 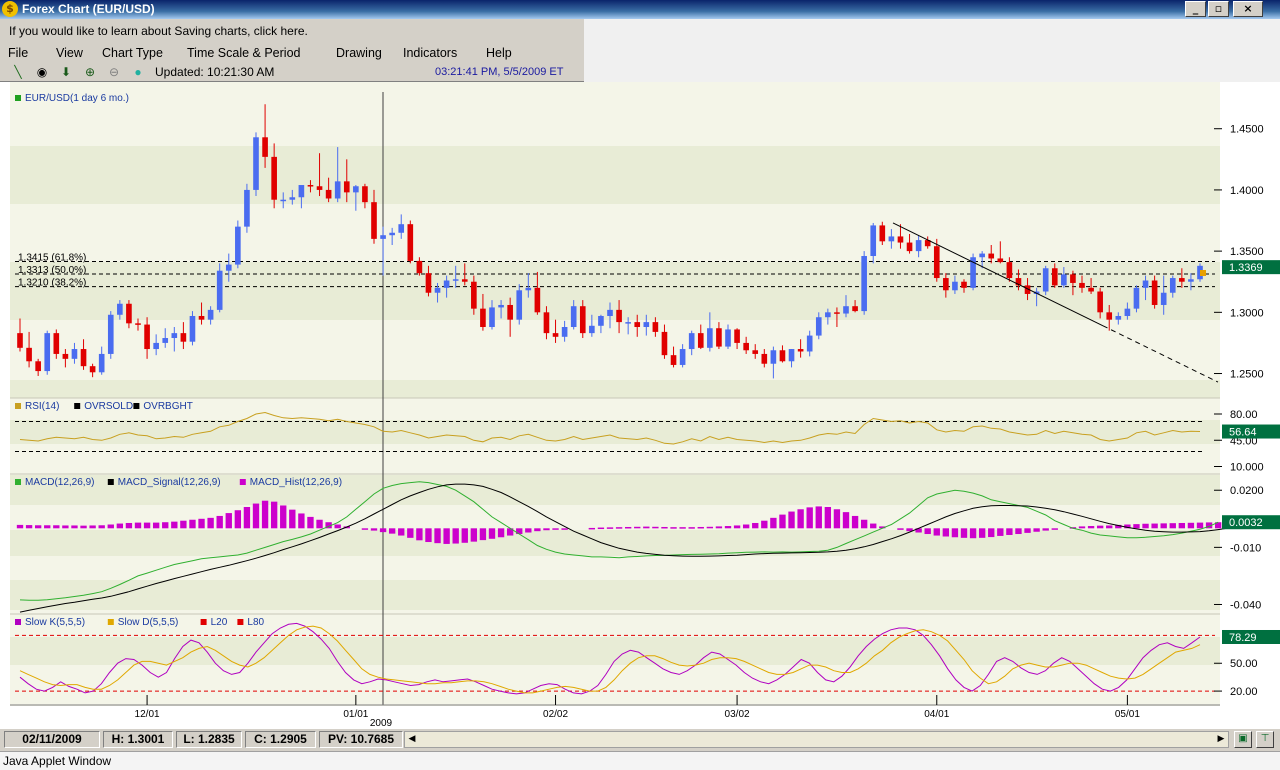 What do you see at coordinates (640, 760) in the screenshot?
I see `applet-status: Java Applet Window` at bounding box center [640, 760].